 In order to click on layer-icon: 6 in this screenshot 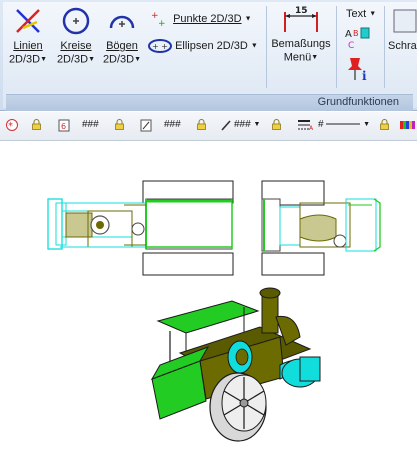, I will do `click(64, 127)`.